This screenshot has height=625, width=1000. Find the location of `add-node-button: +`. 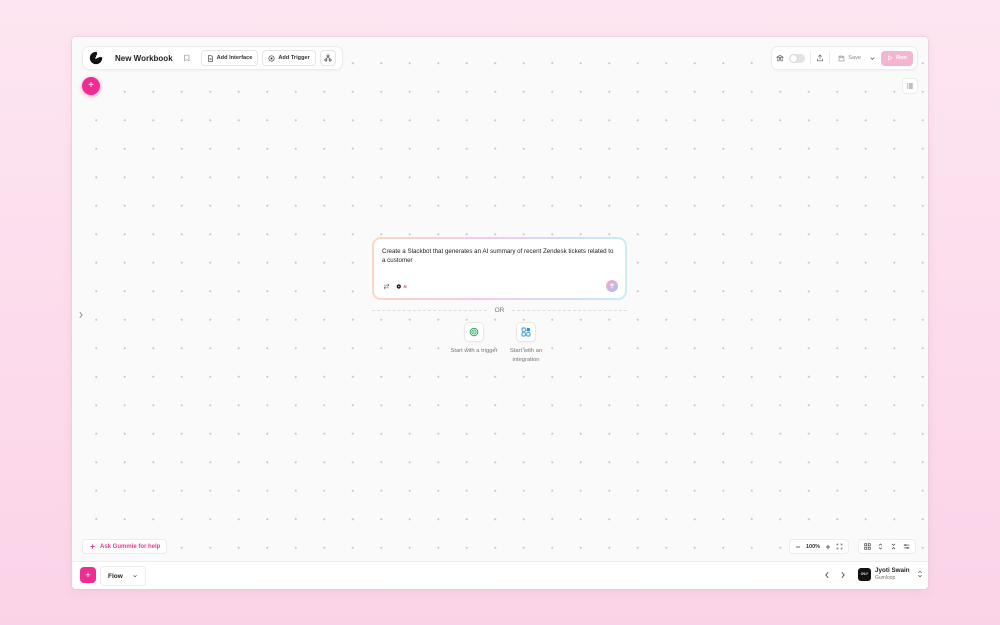

add-node-button: + is located at coordinates (91, 86).